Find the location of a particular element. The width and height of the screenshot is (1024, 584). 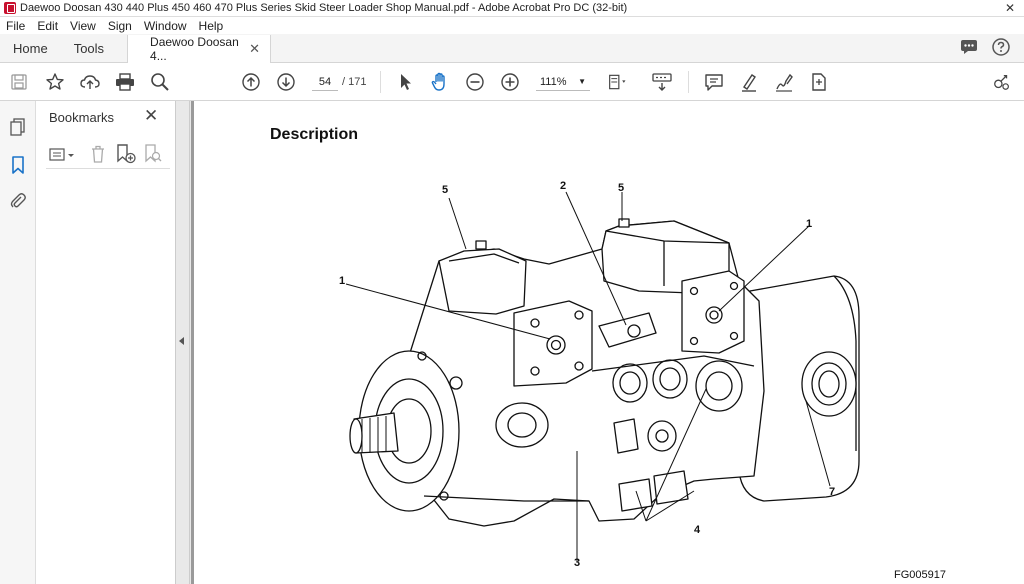

hand-tool-icon is located at coordinates (440, 82).